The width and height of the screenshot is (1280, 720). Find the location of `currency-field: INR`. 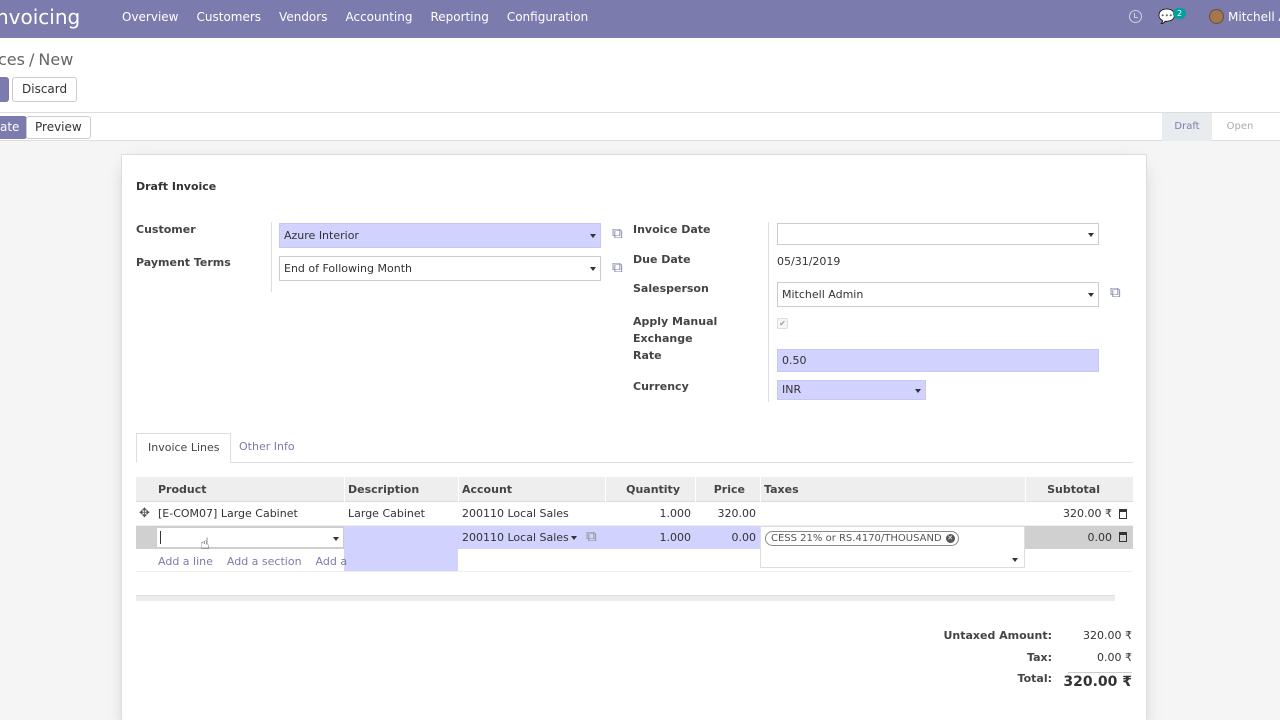

currency-field: INR is located at coordinates (851, 390).